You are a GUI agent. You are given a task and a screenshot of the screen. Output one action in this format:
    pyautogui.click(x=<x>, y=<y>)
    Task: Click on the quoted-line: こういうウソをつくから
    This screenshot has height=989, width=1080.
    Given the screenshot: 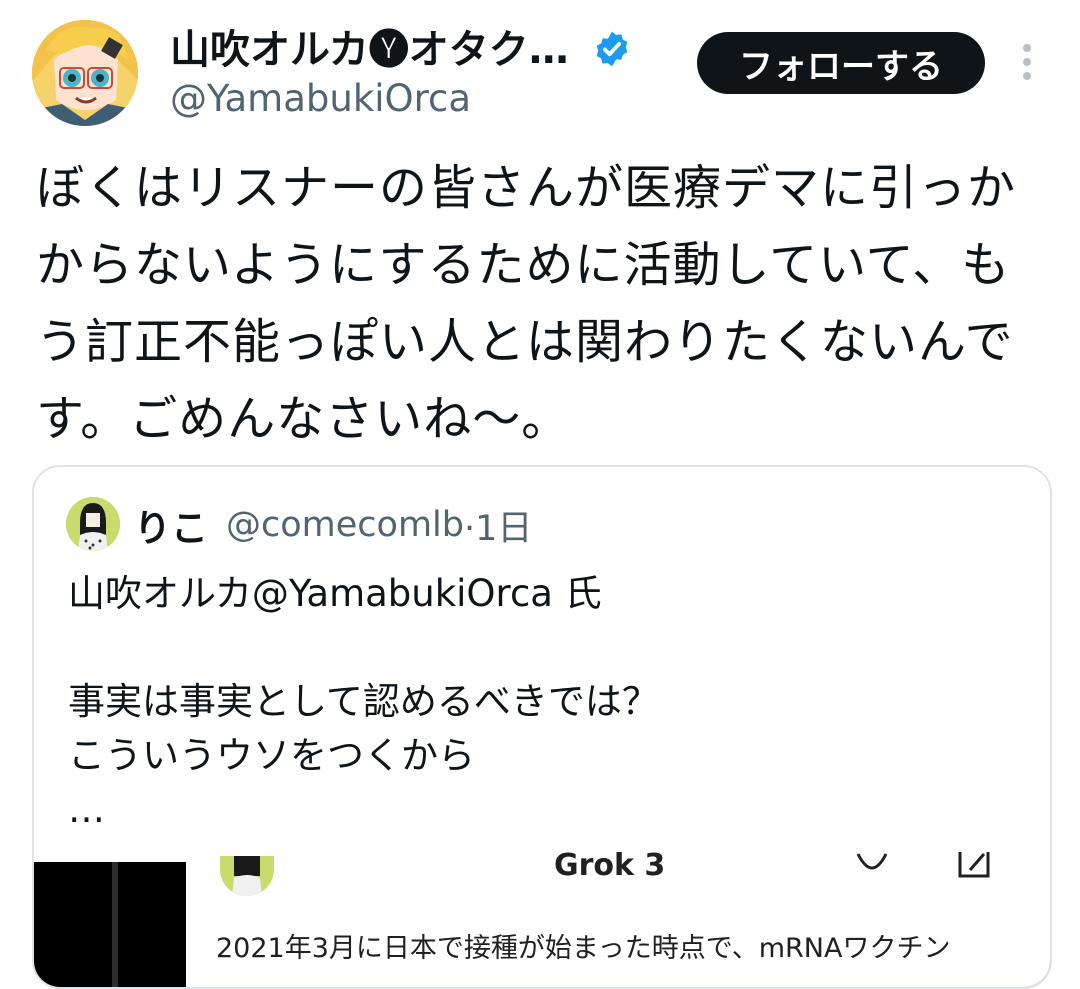 What is the action you would take?
    pyautogui.click(x=271, y=755)
    